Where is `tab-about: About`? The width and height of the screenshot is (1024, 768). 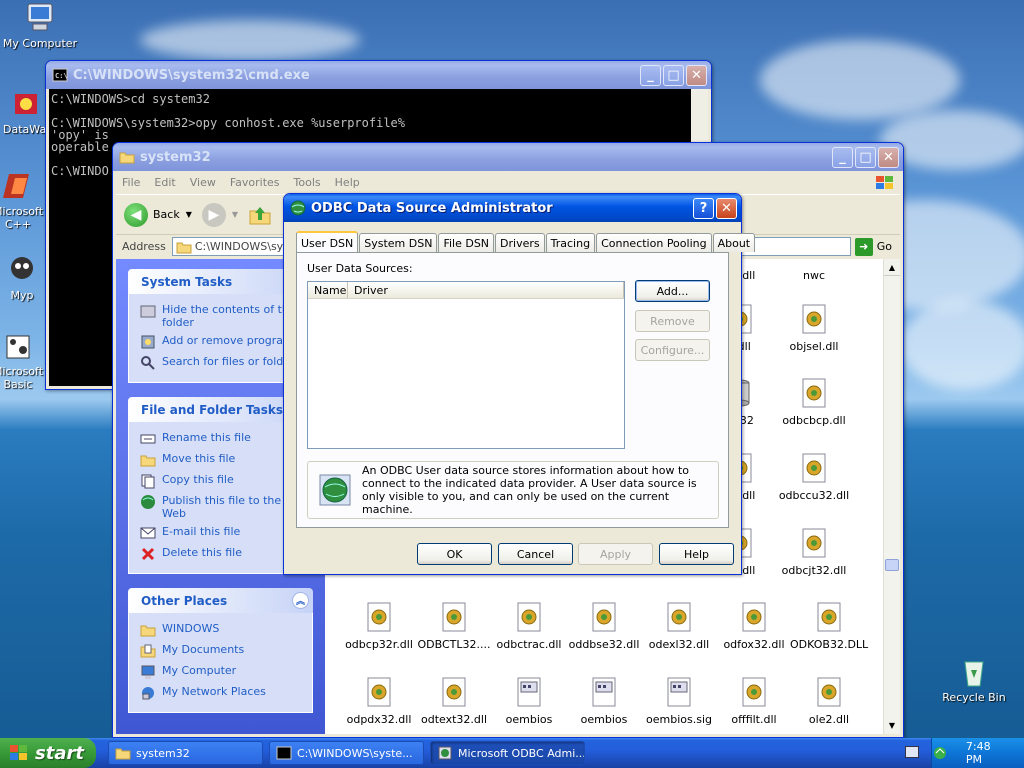
tab-about: About is located at coordinates (734, 242).